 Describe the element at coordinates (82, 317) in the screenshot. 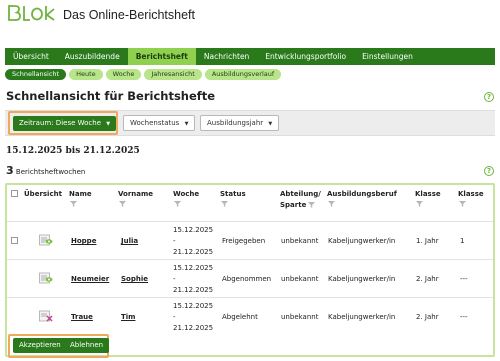

I see `cell-name: Traue` at that location.